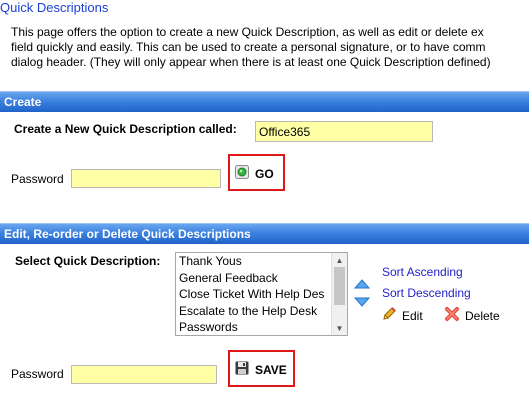 The image size is (529, 393). I want to click on go-icon, so click(242, 173).